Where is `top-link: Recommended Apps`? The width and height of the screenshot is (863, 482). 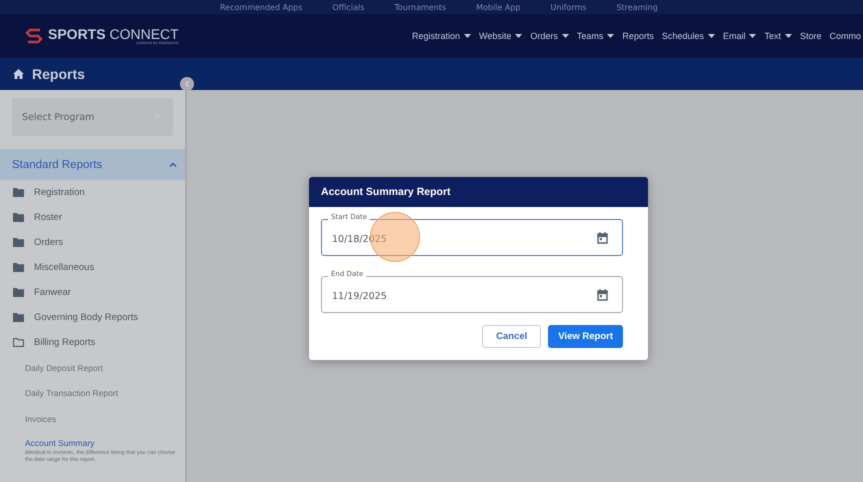 top-link: Recommended Apps is located at coordinates (261, 7).